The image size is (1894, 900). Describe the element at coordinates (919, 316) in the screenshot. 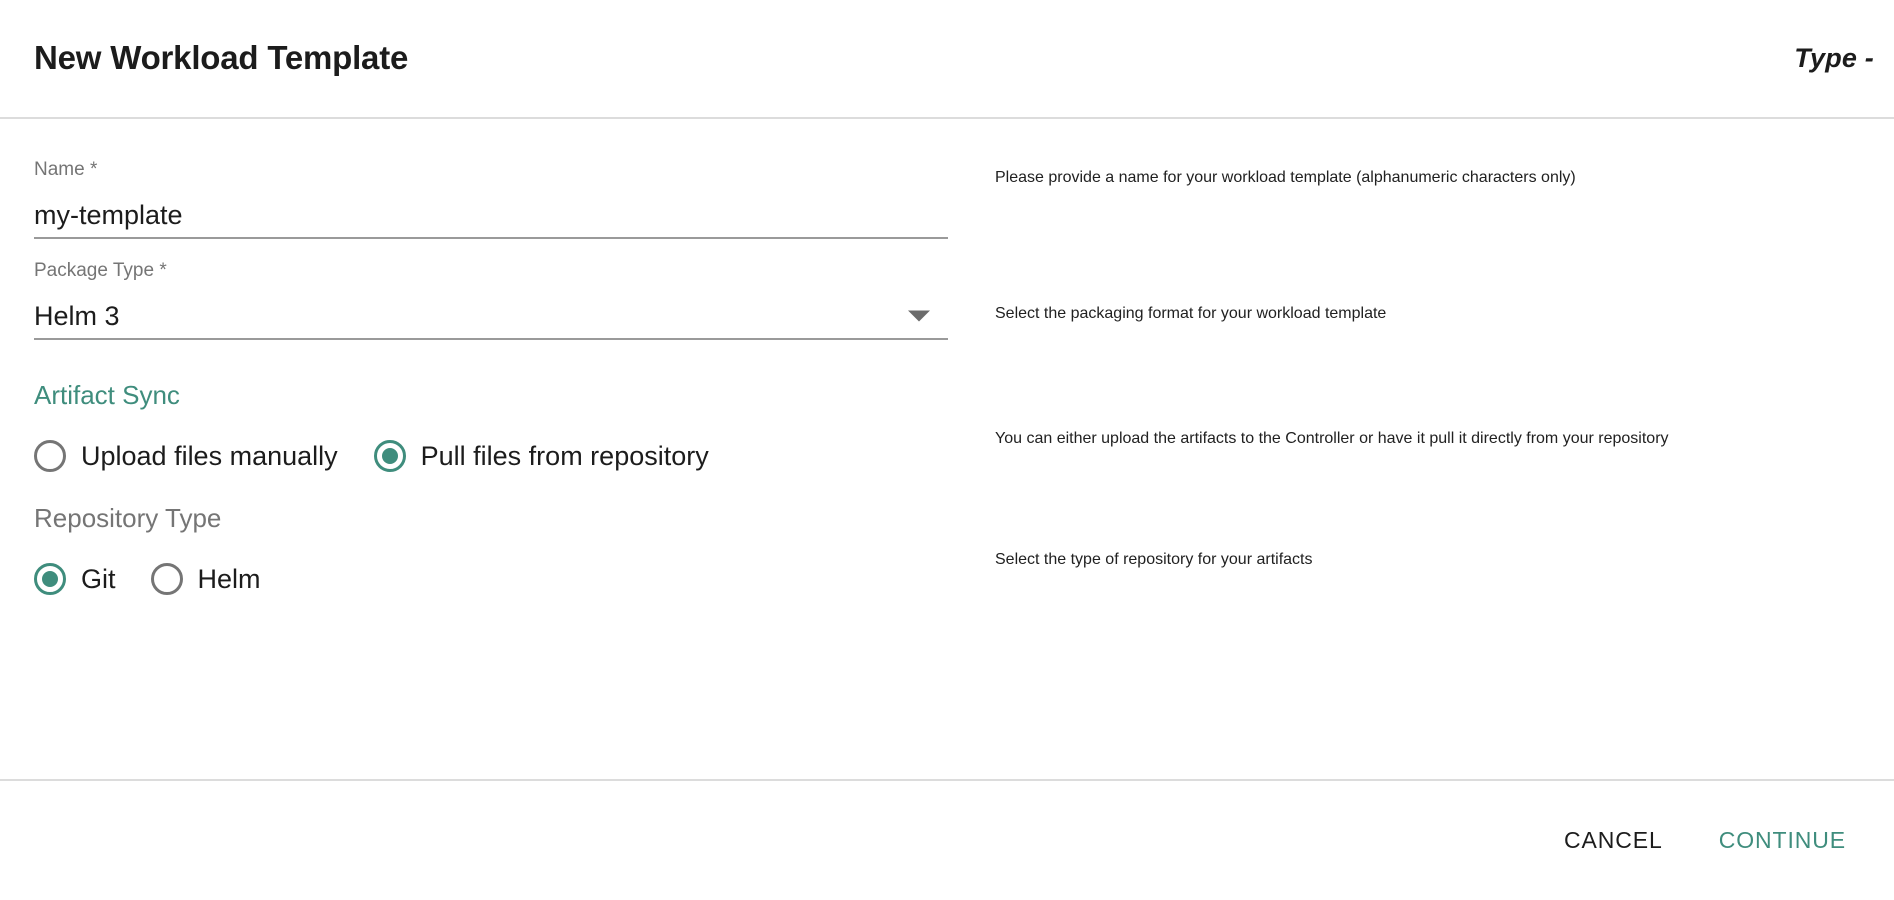

I see `chevron-down-icon` at that location.